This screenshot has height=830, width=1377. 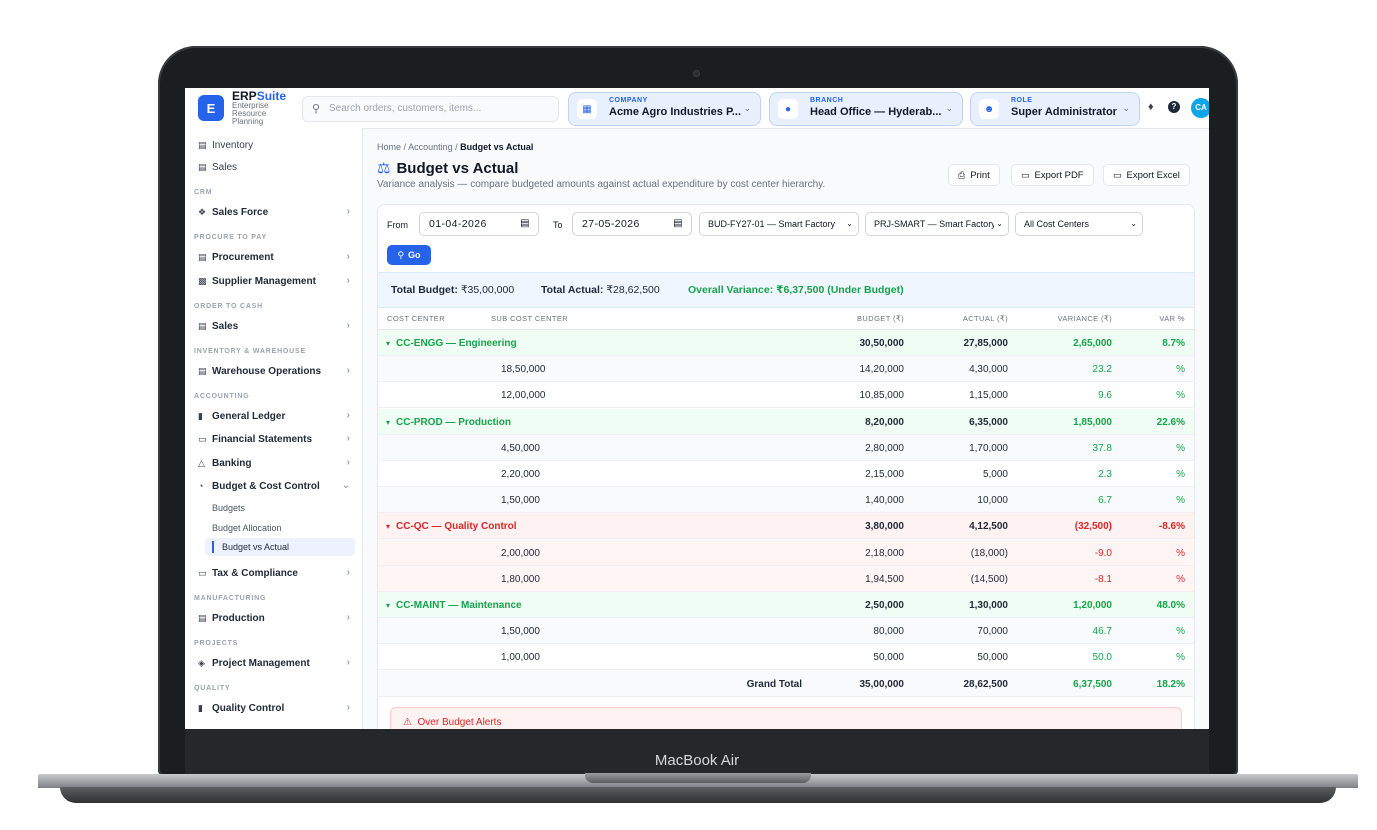 I want to click on active-indicator, so click(x=213, y=547).